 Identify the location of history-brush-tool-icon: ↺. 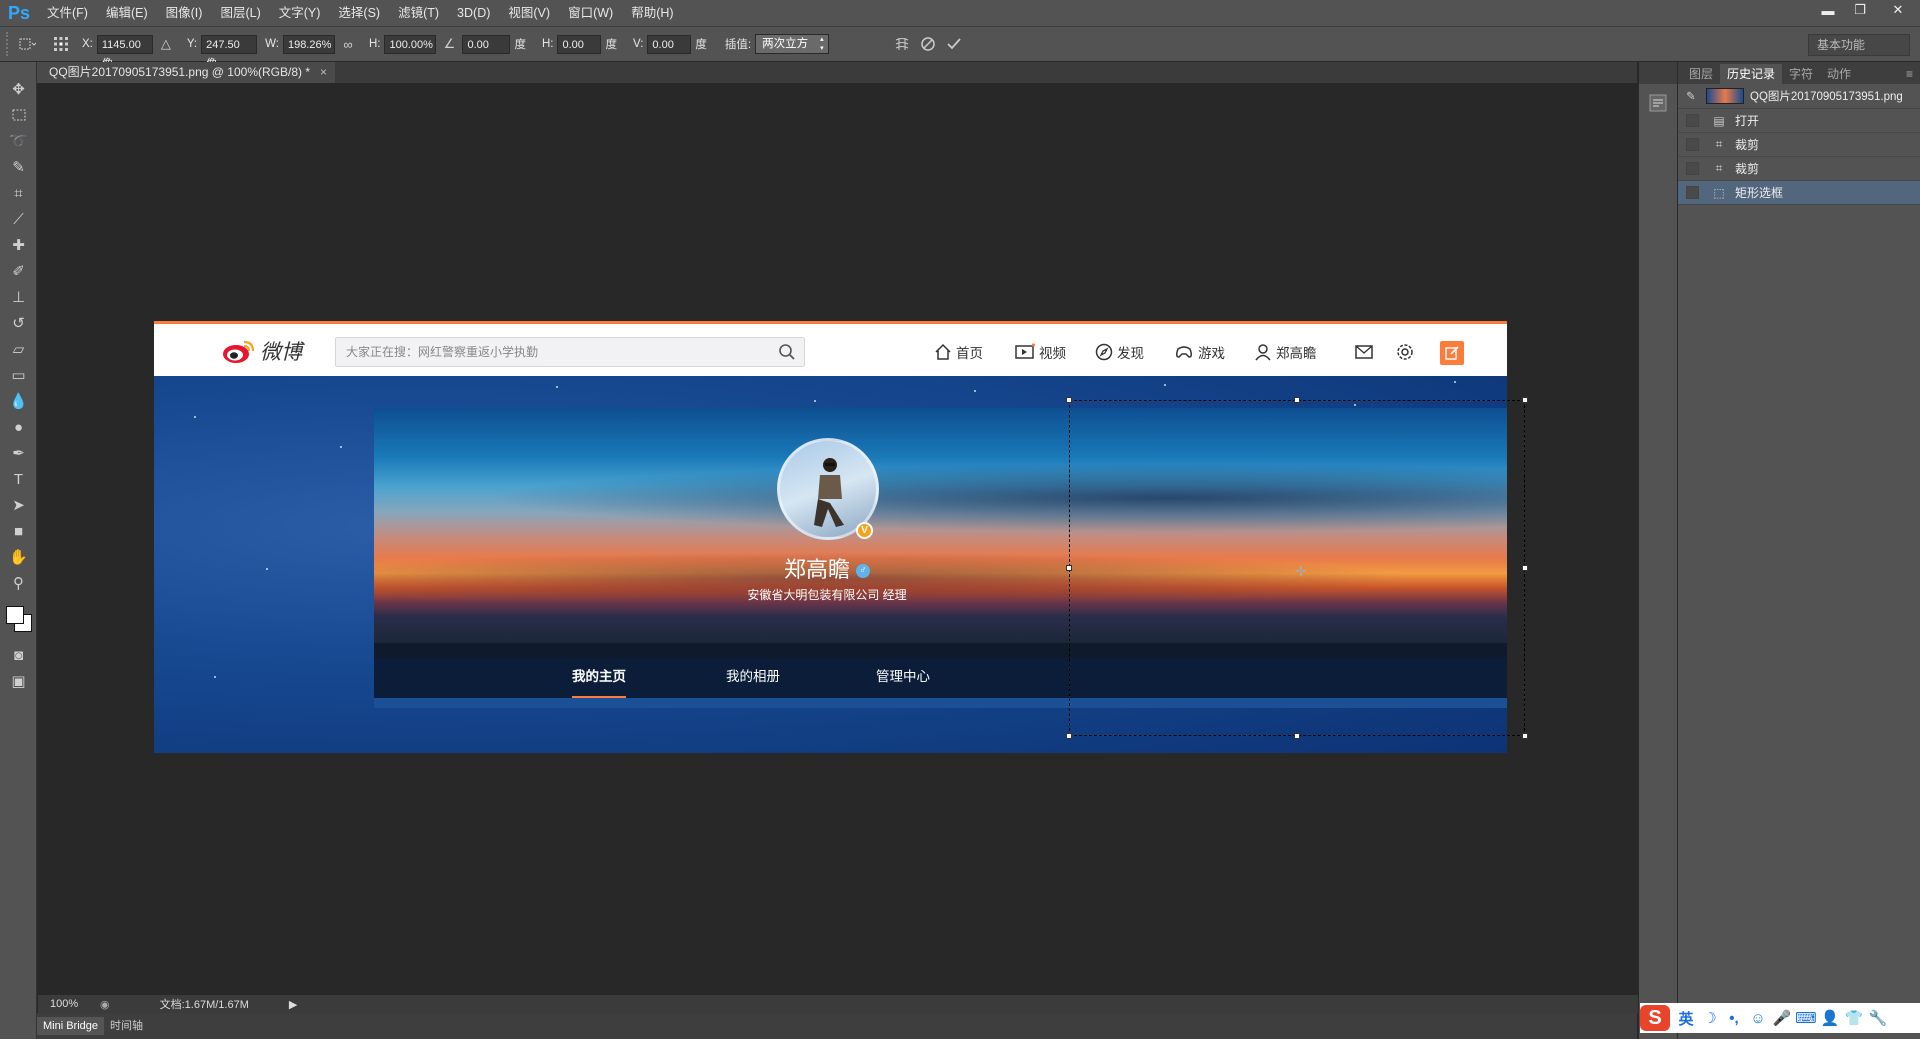
(18, 323).